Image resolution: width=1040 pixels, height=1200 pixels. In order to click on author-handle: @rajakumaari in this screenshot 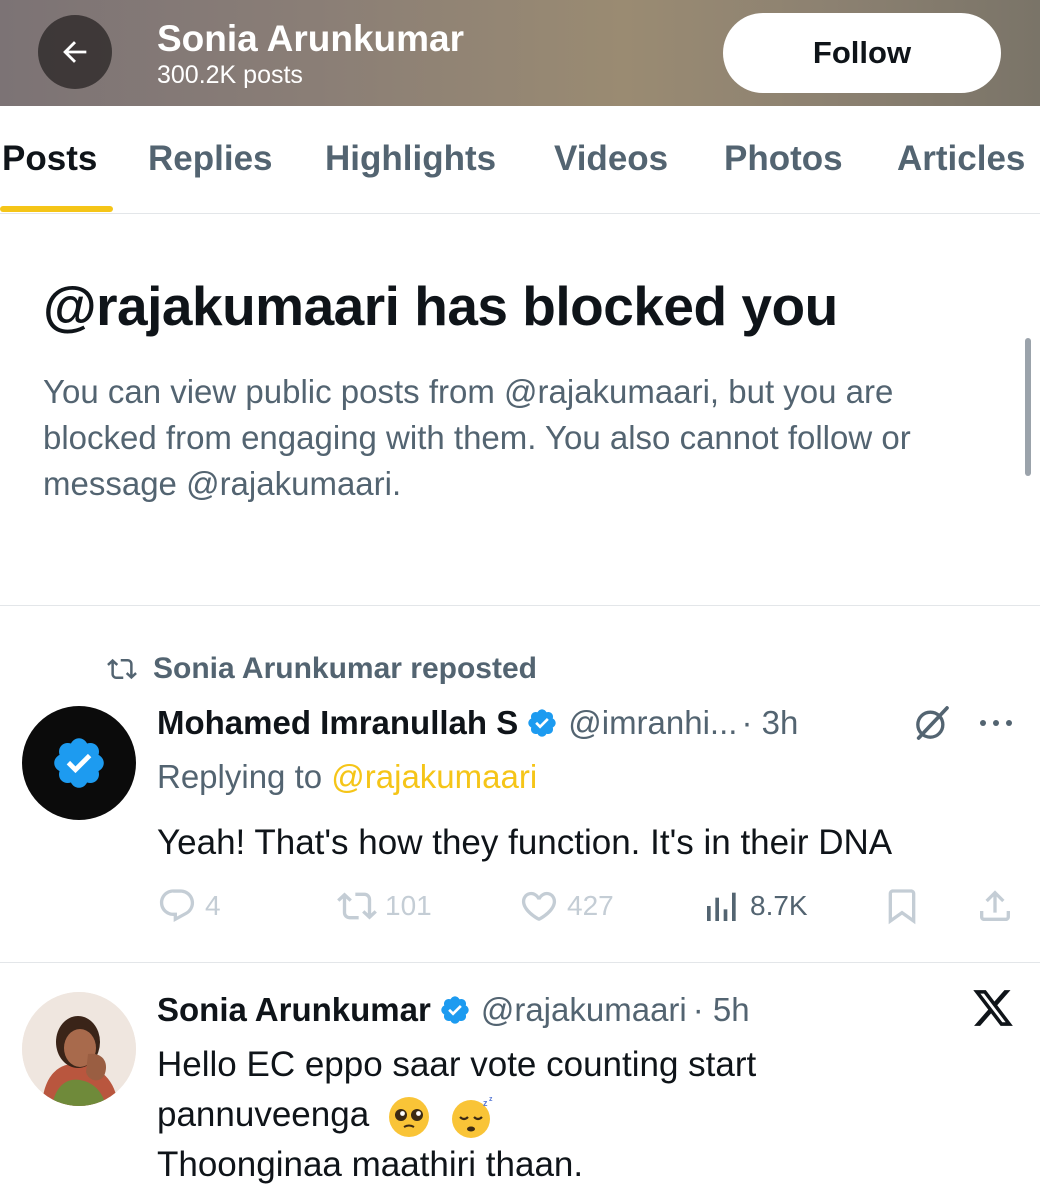, I will do `click(584, 1010)`.